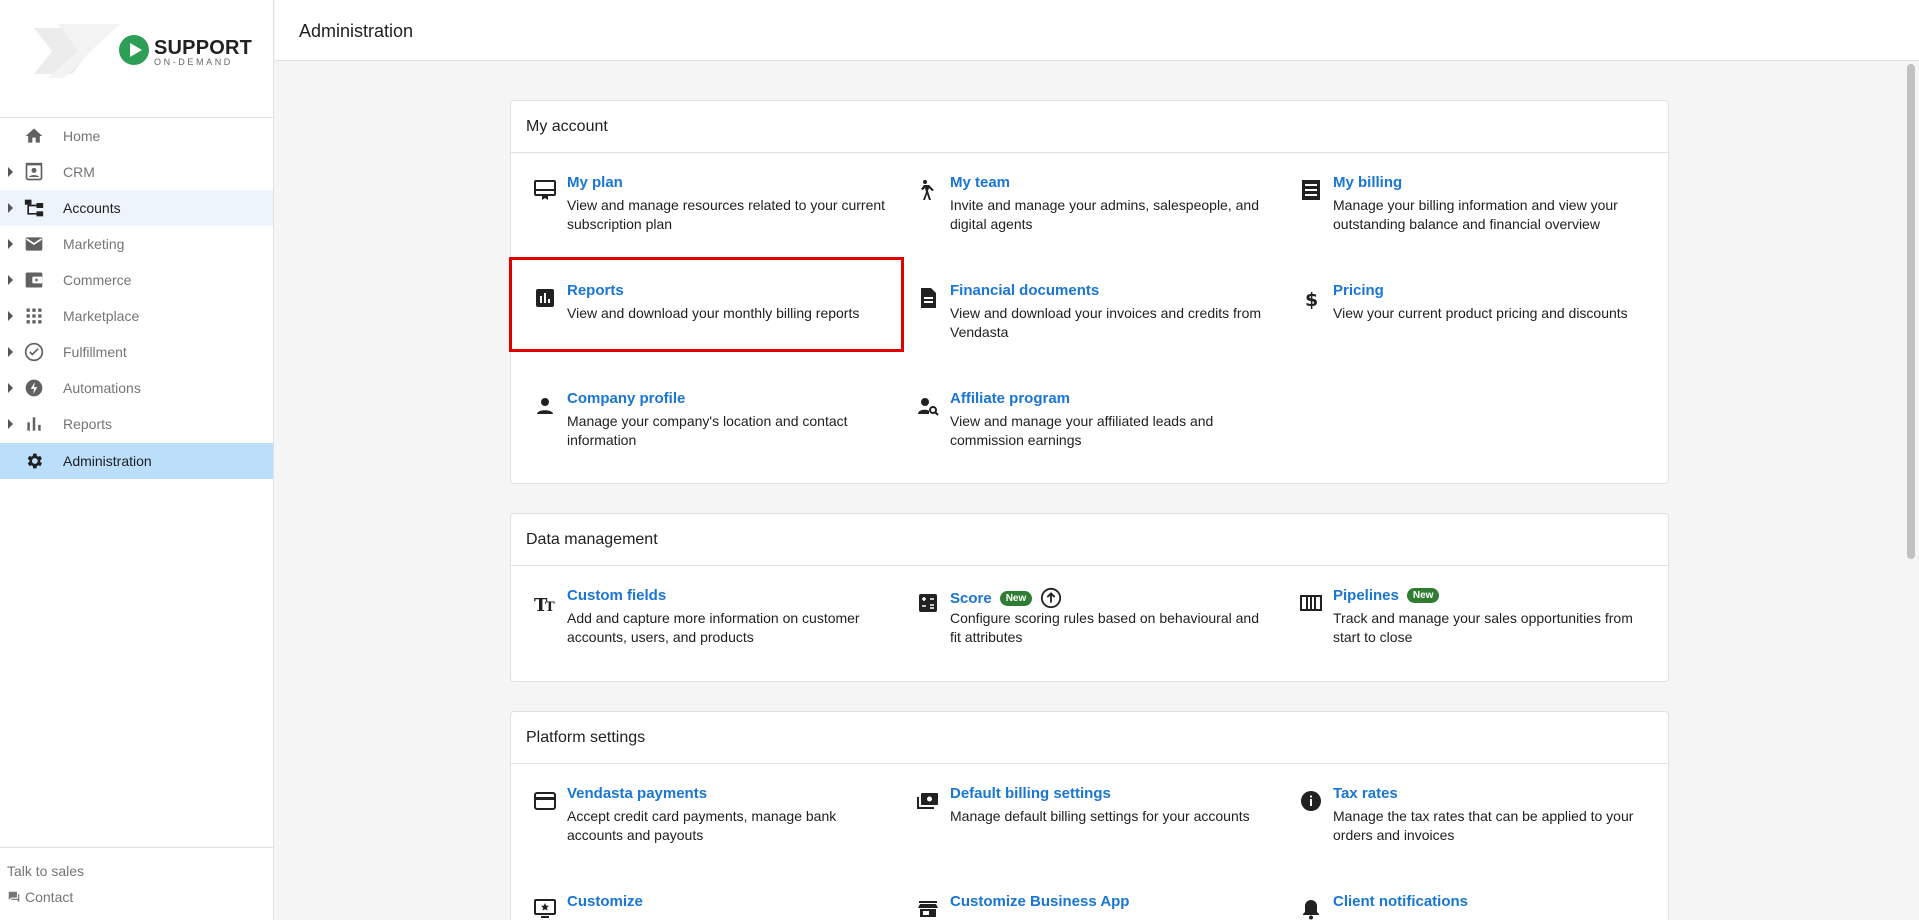 This screenshot has height=920, width=1919. I want to click on company-profile-link: Company profile, so click(626, 398).